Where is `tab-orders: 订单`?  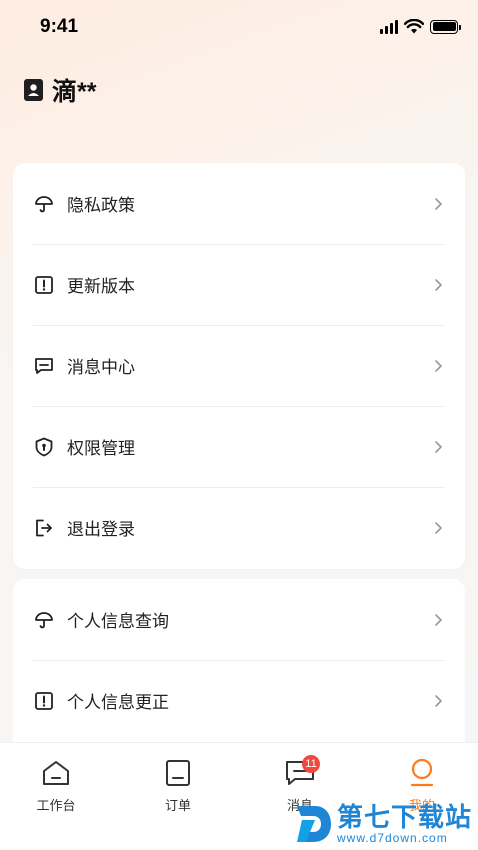
tab-orders: 订单 is located at coordinates (178, 785).